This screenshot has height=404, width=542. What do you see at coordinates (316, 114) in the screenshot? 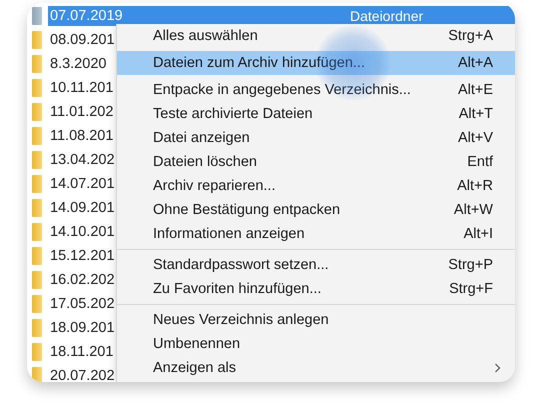
I see `menu-item: Teste archivierte Dateien Alt+T` at bounding box center [316, 114].